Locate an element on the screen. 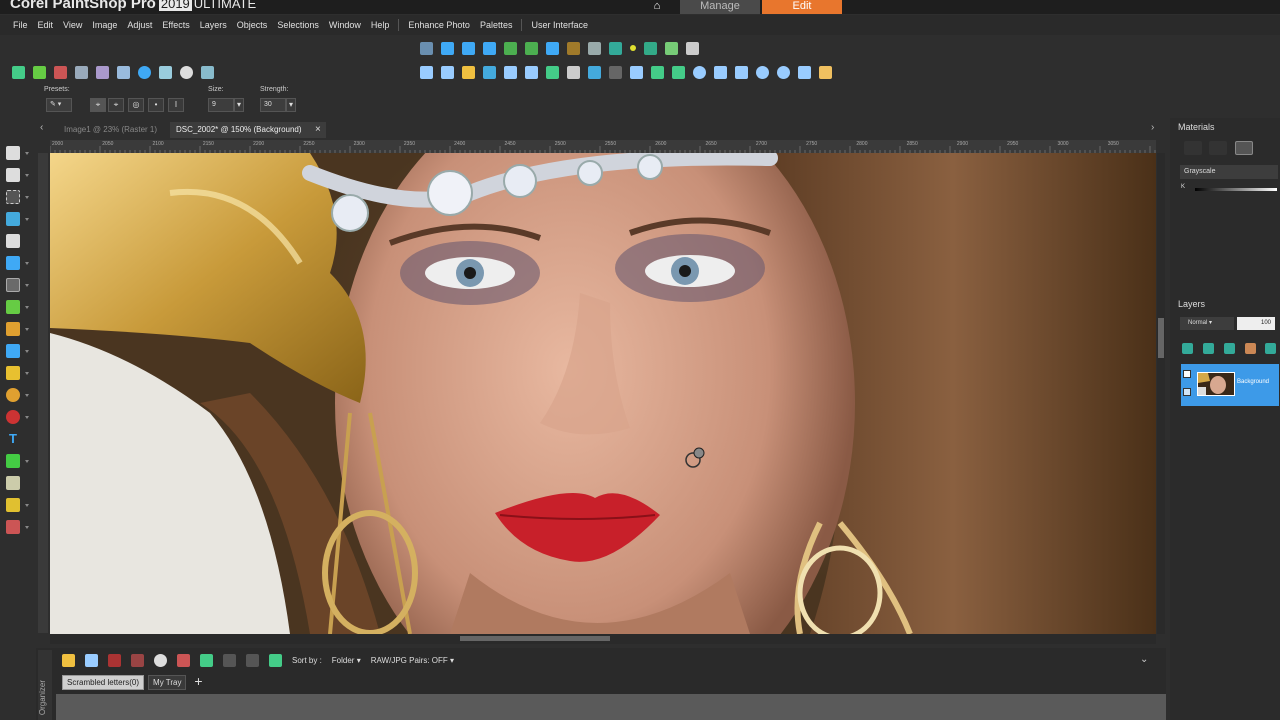  crop-view-icon is located at coordinates (650, 48).